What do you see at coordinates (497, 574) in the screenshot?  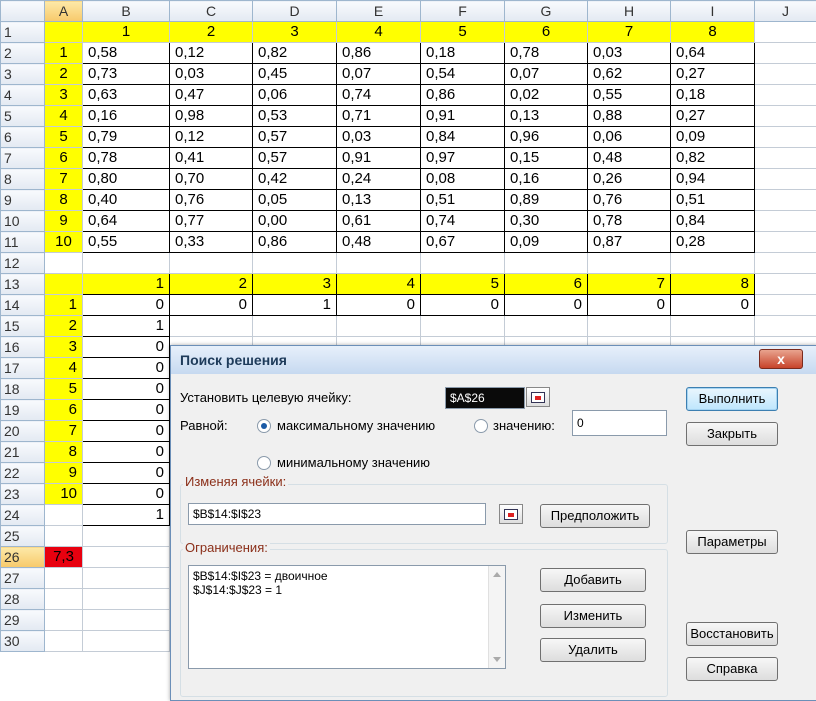 I see `scroll-up-icon` at bounding box center [497, 574].